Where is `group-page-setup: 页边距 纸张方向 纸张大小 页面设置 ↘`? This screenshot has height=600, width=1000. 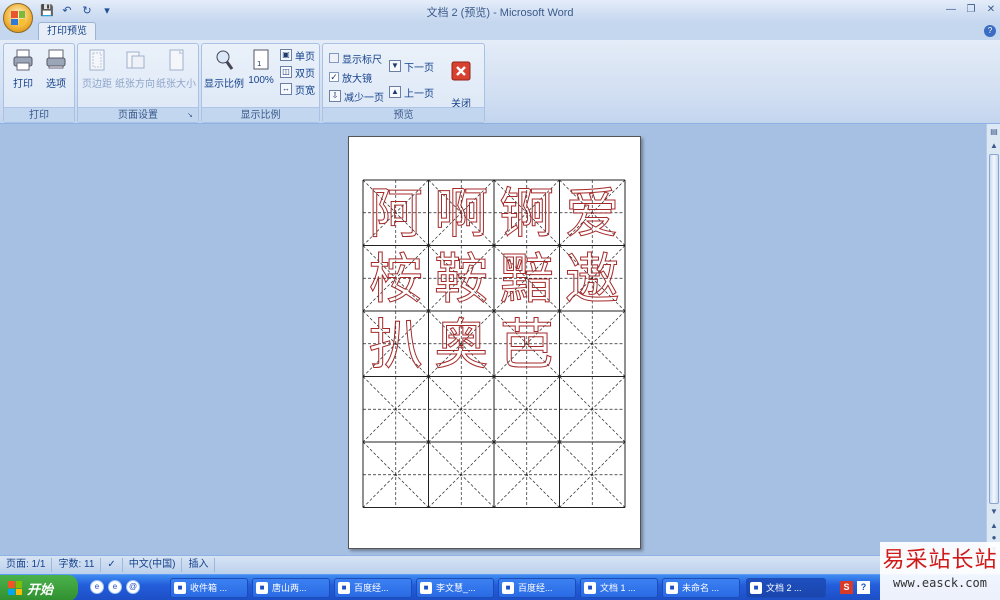 group-page-setup: 页边距 纸张方向 纸张大小 页面设置 ↘ is located at coordinates (138, 83).